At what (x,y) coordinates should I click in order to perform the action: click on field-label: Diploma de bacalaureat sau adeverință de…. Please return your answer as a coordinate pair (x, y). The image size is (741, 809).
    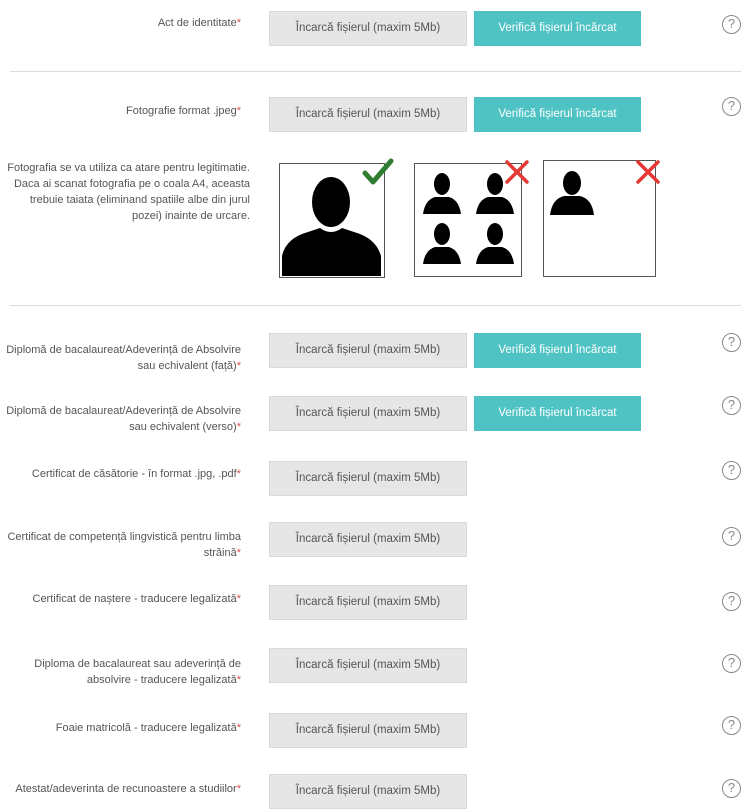
    Looking at the image, I should click on (137, 672).